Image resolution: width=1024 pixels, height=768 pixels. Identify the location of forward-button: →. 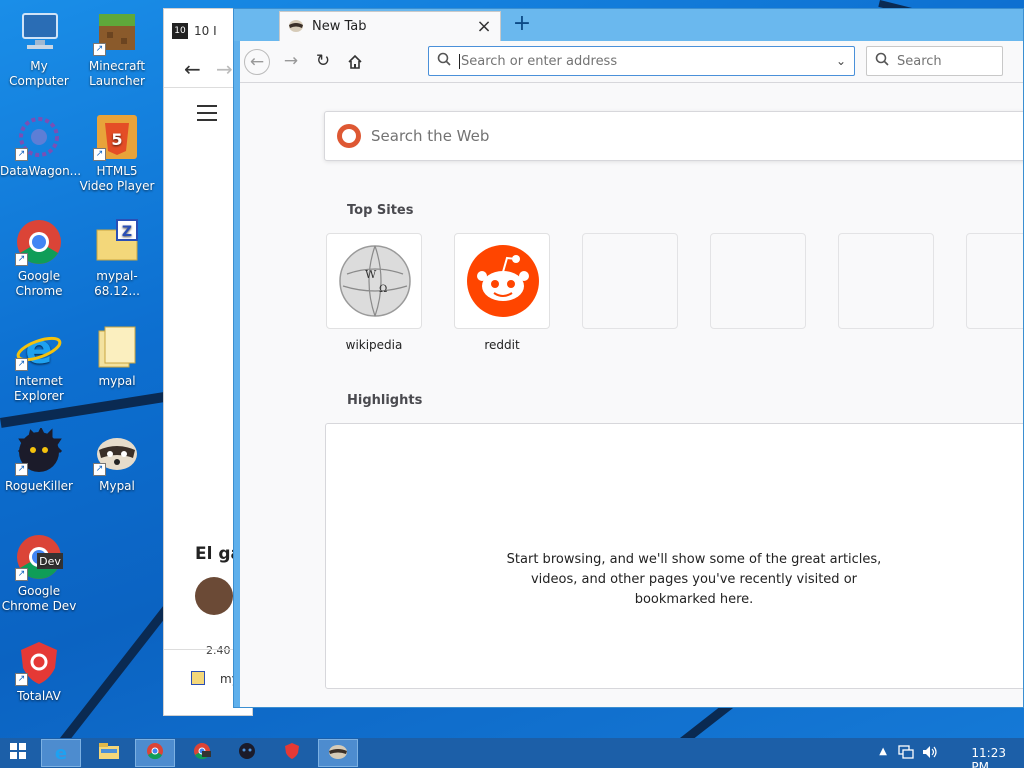
(291, 62).